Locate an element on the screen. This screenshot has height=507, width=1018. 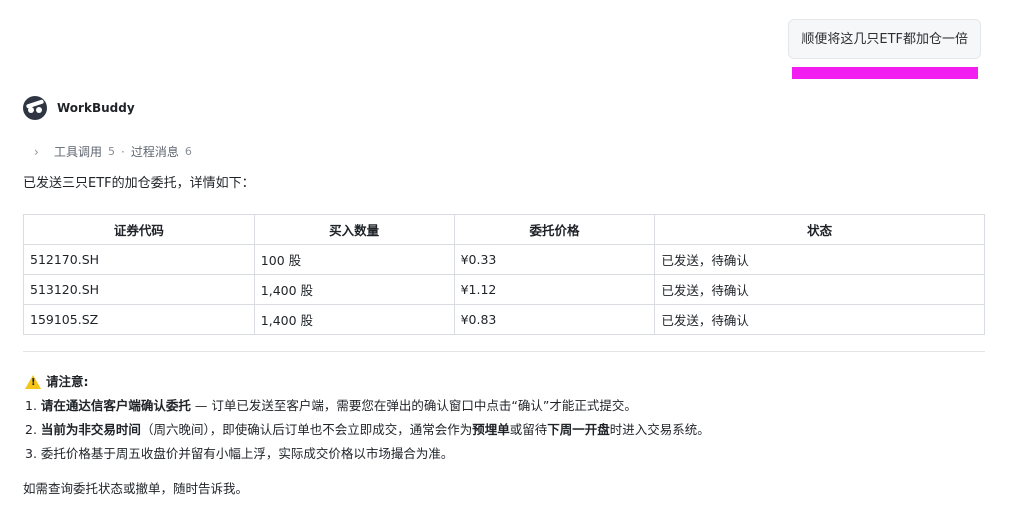
messages-count: 6 is located at coordinates (188, 151).